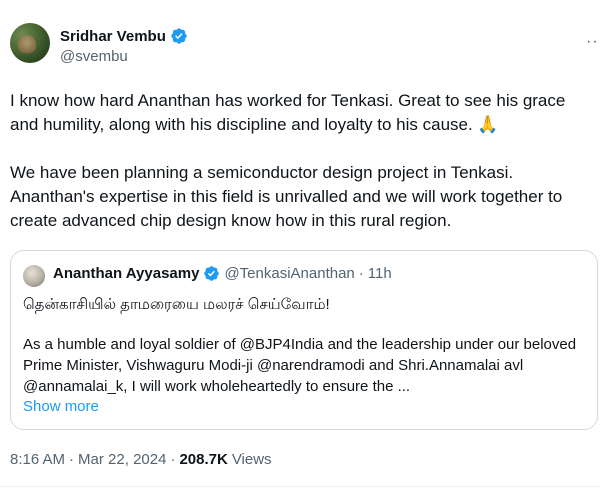 The width and height of the screenshot is (600, 500). What do you see at coordinates (37, 459) in the screenshot?
I see `tweet-time: 8:16 AM` at bounding box center [37, 459].